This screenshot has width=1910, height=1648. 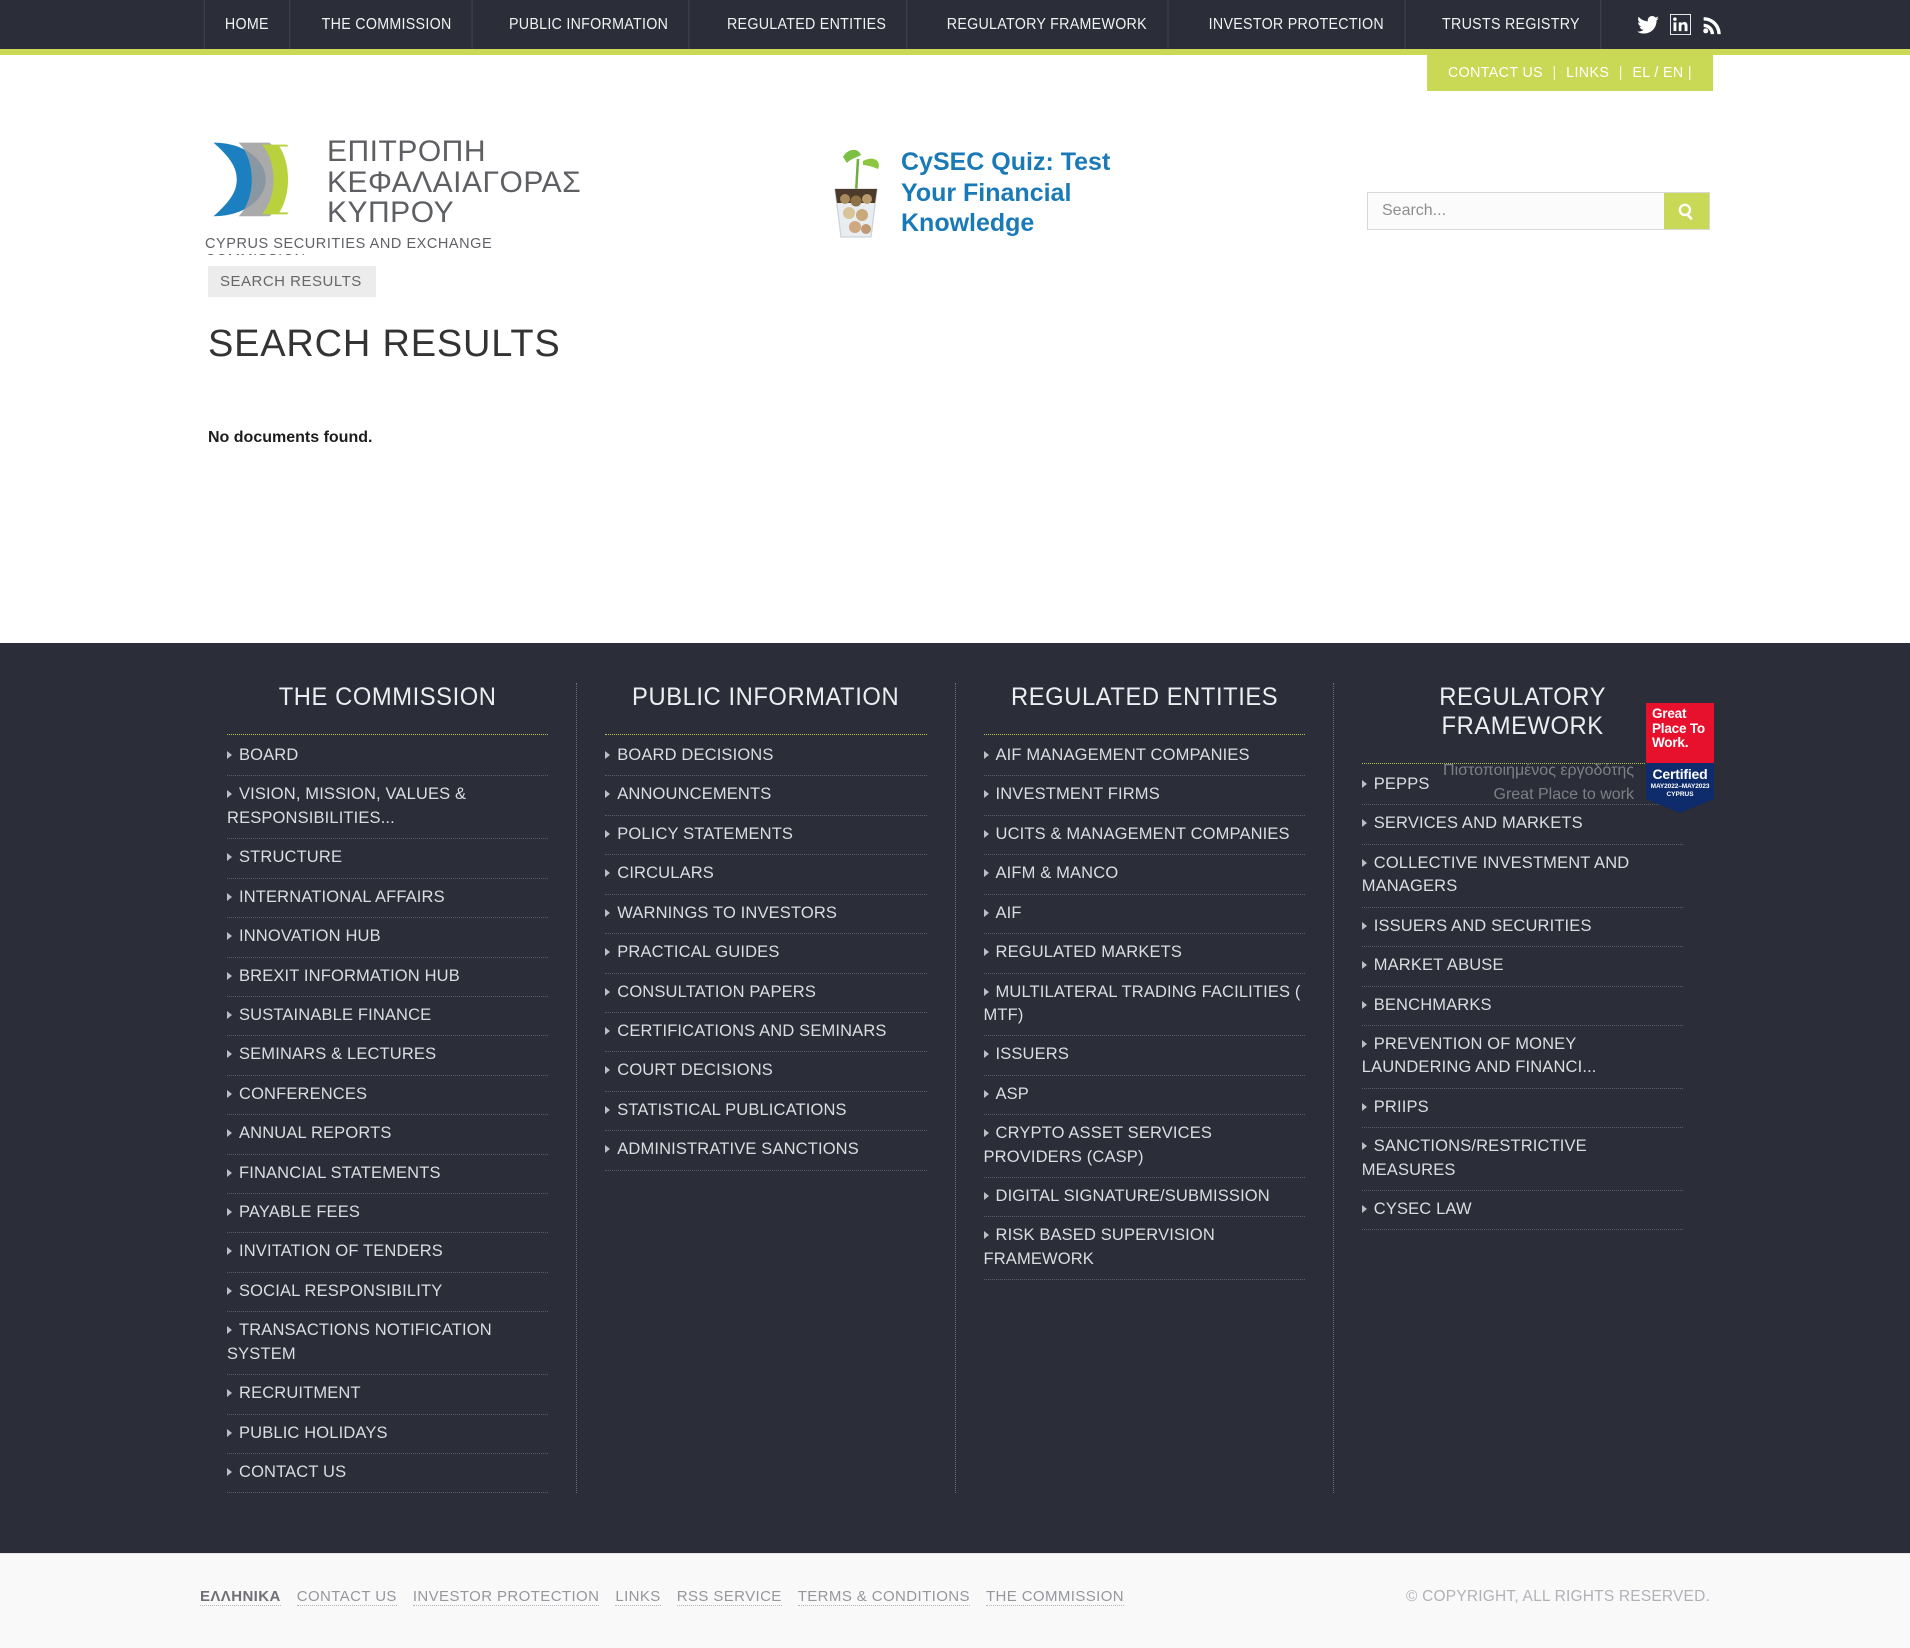 What do you see at coordinates (765, 1149) in the screenshot?
I see `footer-link: ADMINISTRATIVE SANCTIONS` at bounding box center [765, 1149].